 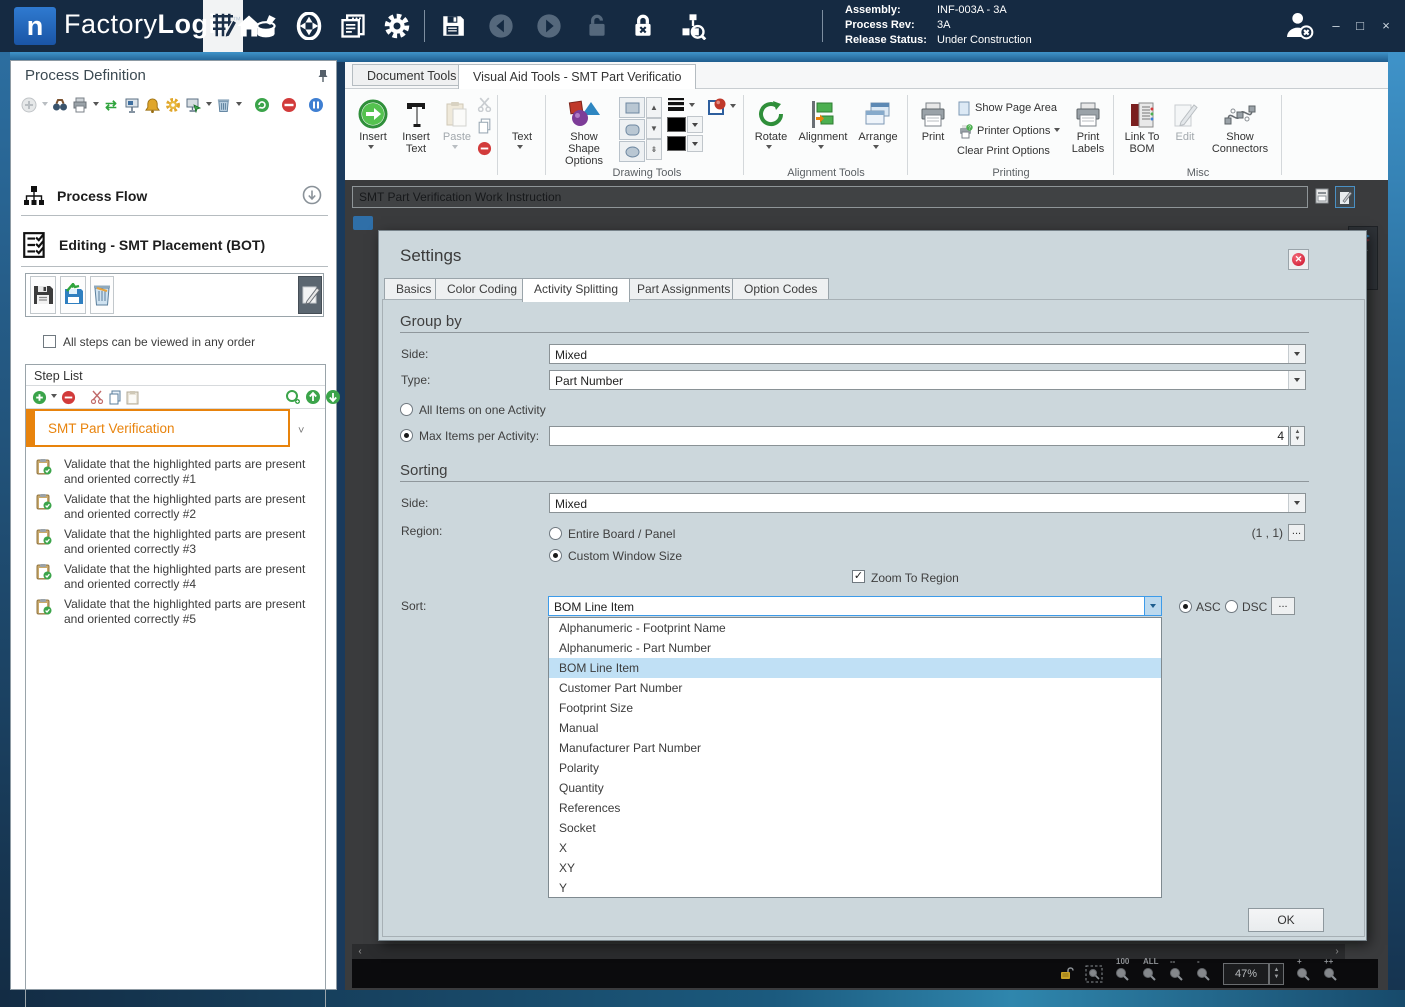 What do you see at coordinates (858, 576) in the screenshot?
I see `zoom-to-region-checkbox` at bounding box center [858, 576].